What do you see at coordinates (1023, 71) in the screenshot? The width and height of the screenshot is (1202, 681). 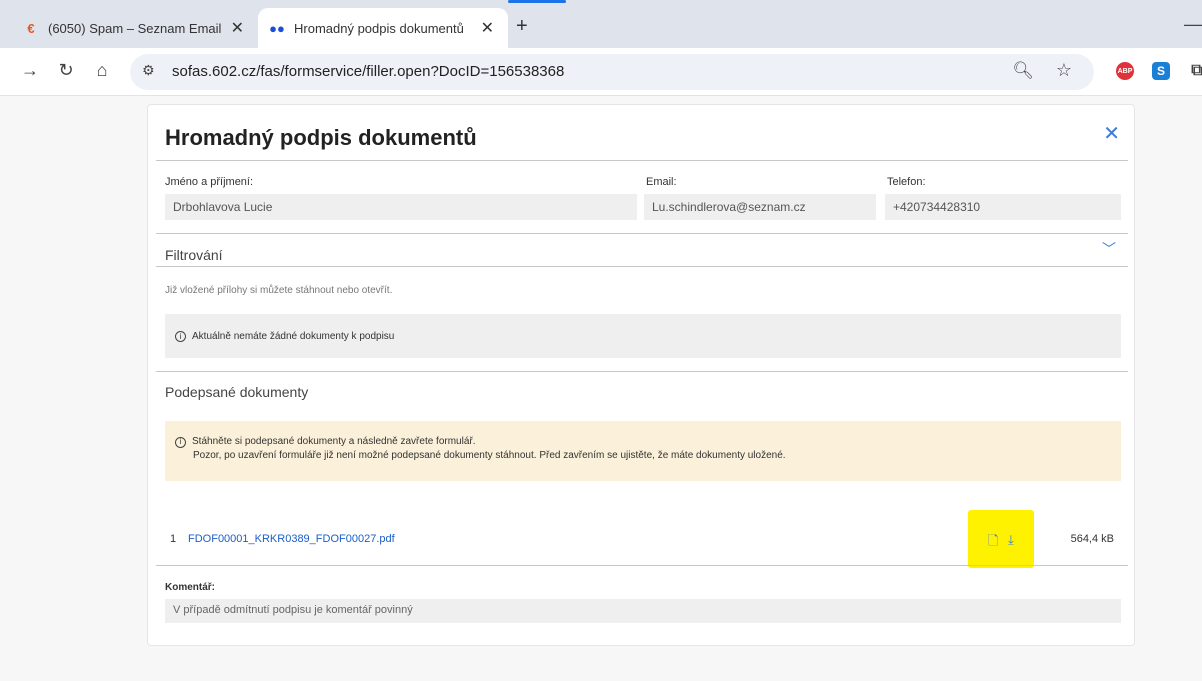 I see `zoom-icon: 🔍︎` at bounding box center [1023, 71].